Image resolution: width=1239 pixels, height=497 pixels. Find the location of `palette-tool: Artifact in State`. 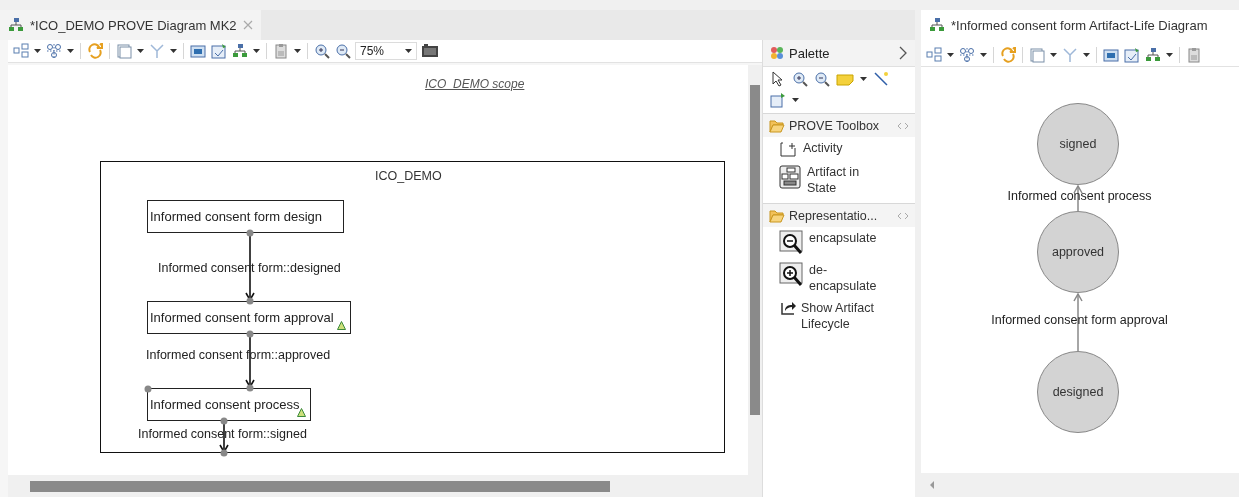

palette-tool: Artifact in State is located at coordinates (839, 180).